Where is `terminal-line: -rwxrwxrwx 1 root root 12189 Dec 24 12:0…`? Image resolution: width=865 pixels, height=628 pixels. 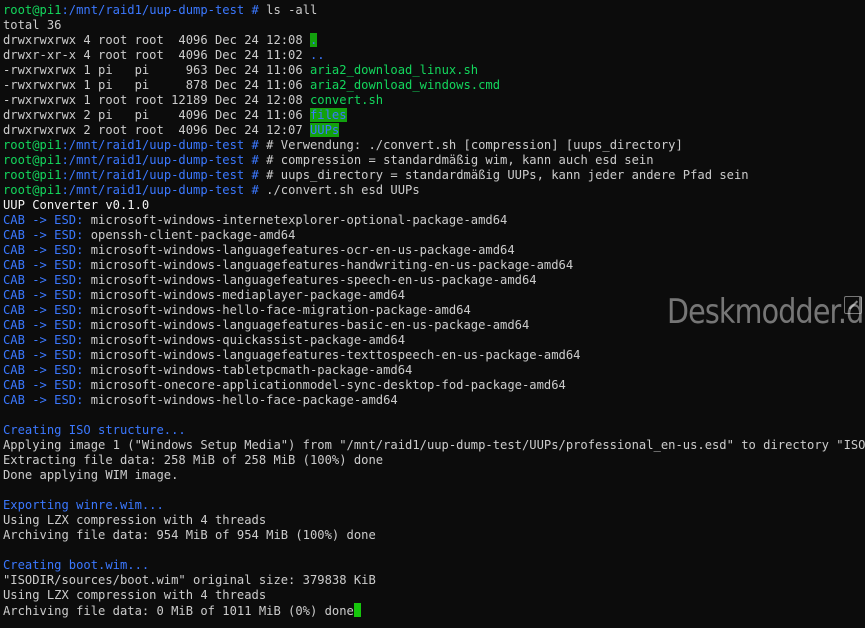 terminal-line: -rwxrwxrwx 1 root root 12189 Dec 24 12:0… is located at coordinates (434, 100).